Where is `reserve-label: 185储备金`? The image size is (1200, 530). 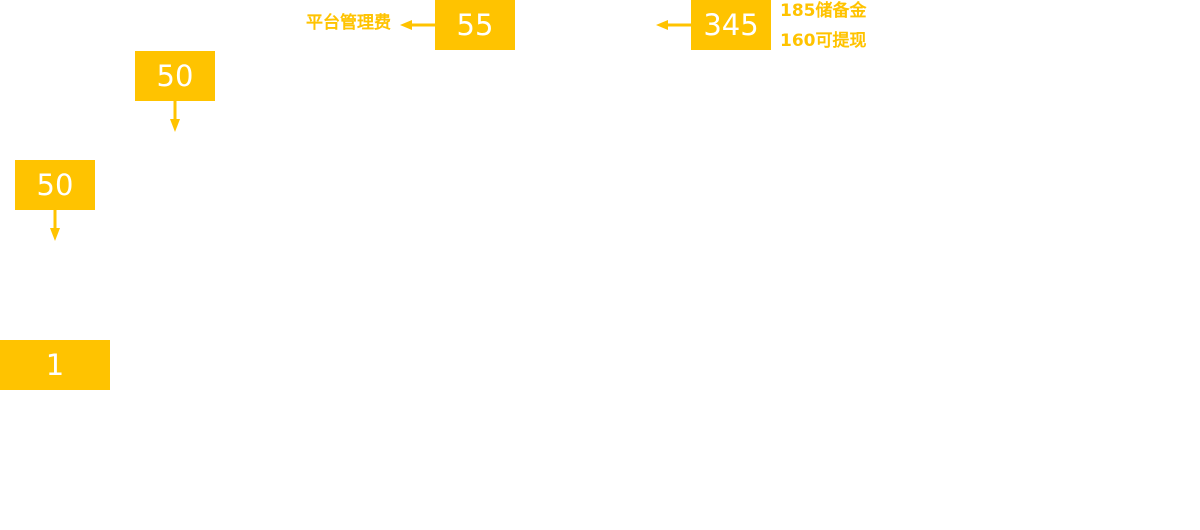
reserve-label: 185储备金 is located at coordinates (823, 11).